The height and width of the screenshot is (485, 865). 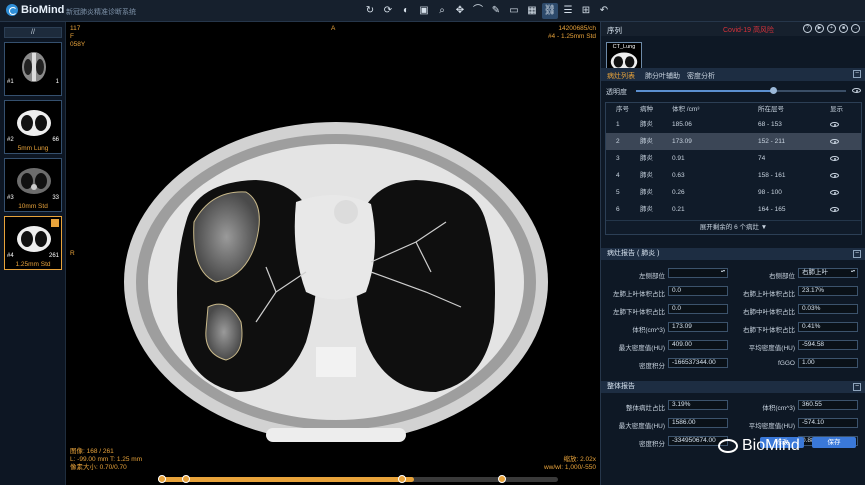 What do you see at coordinates (748, 30) in the screenshot?
I see `risk-status: Covid-19 高风险` at bounding box center [748, 30].